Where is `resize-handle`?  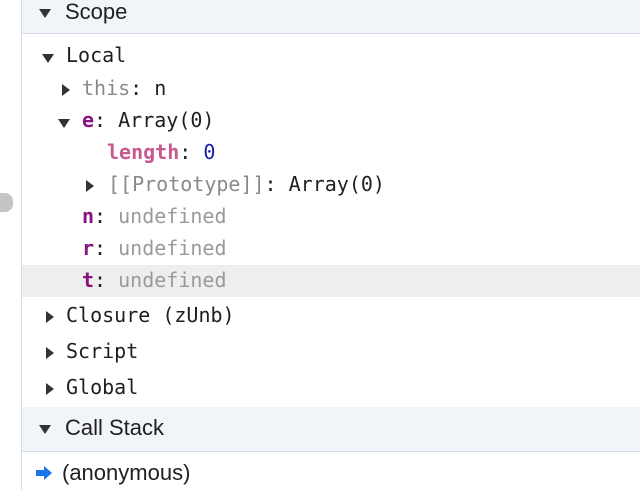 resize-handle is located at coordinates (6, 202).